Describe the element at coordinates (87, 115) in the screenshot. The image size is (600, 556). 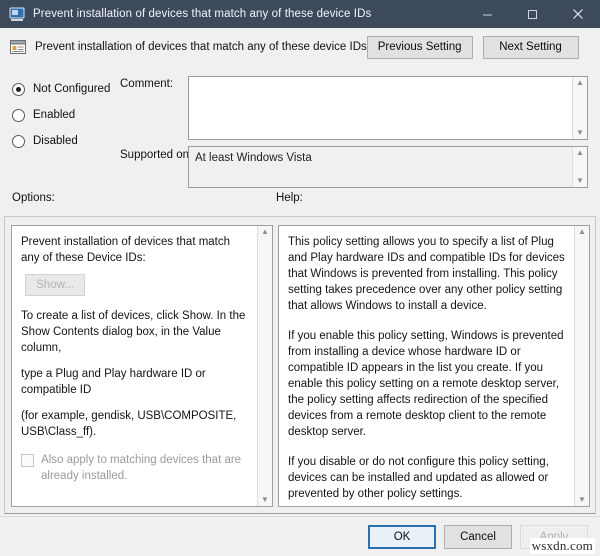
I see `radio-enabled: Enabled` at that location.